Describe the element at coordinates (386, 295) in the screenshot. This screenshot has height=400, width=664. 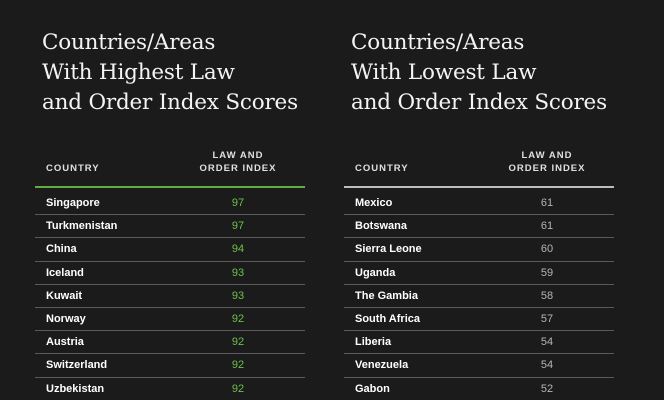
I see `lowest-row-country: The Gambia` at that location.